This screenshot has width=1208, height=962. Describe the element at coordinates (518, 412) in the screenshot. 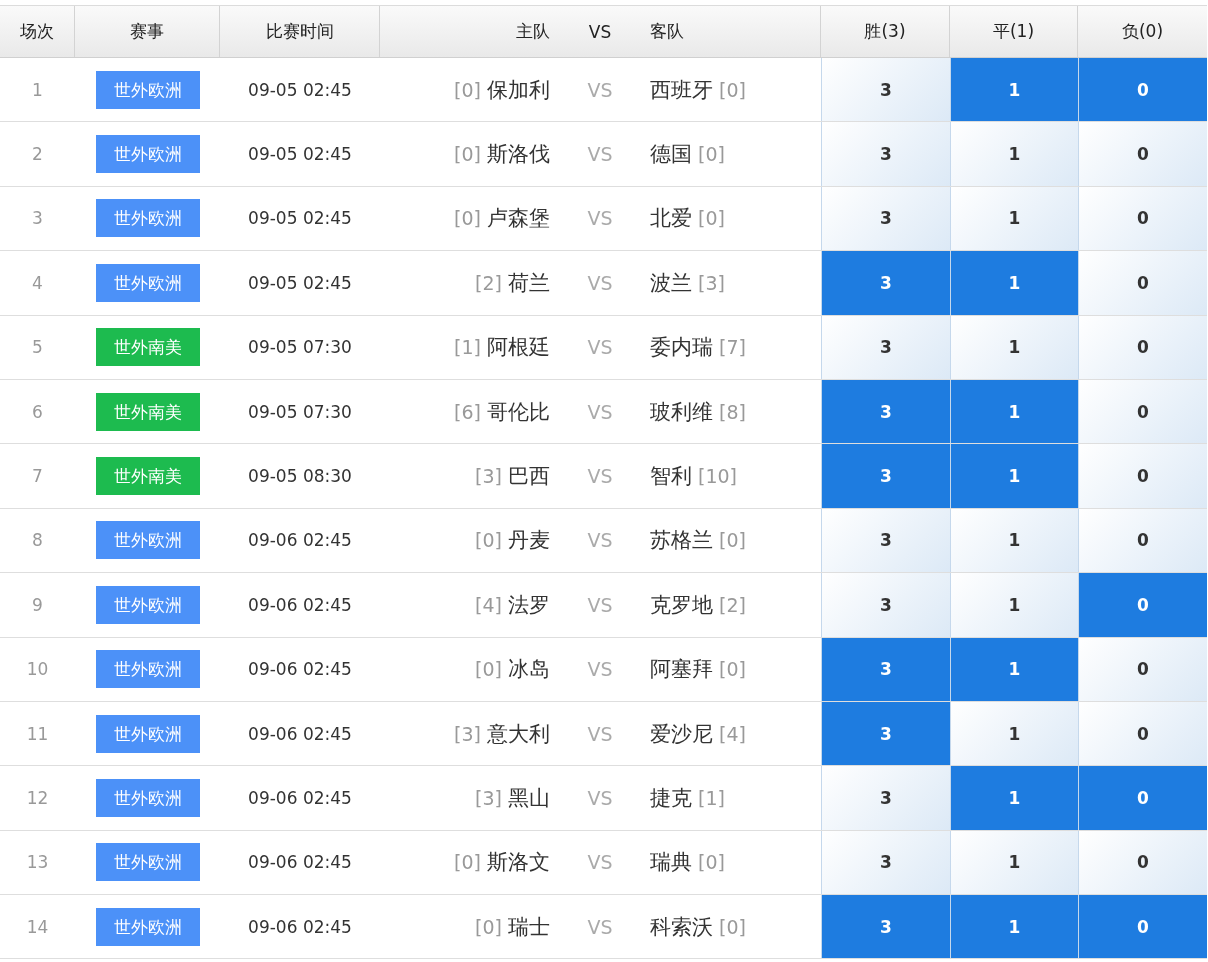

I see `home-team: 哥伦比` at that location.